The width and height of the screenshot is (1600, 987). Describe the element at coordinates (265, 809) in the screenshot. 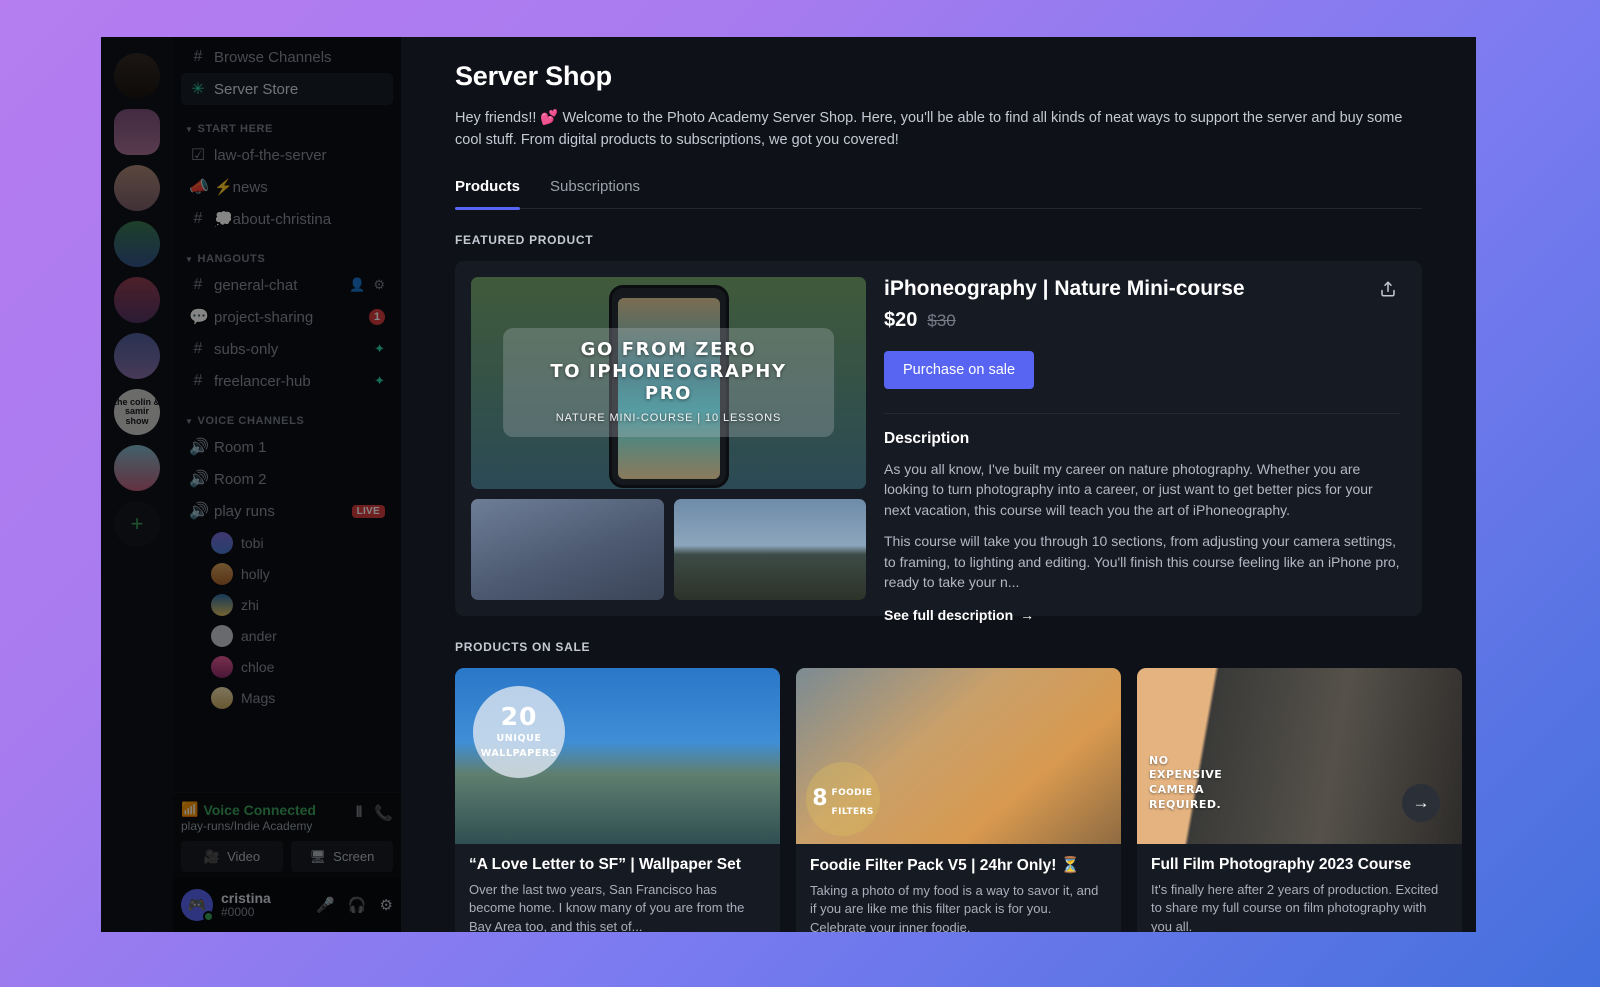

I see `voice-status: 📶 Voice Connected` at that location.